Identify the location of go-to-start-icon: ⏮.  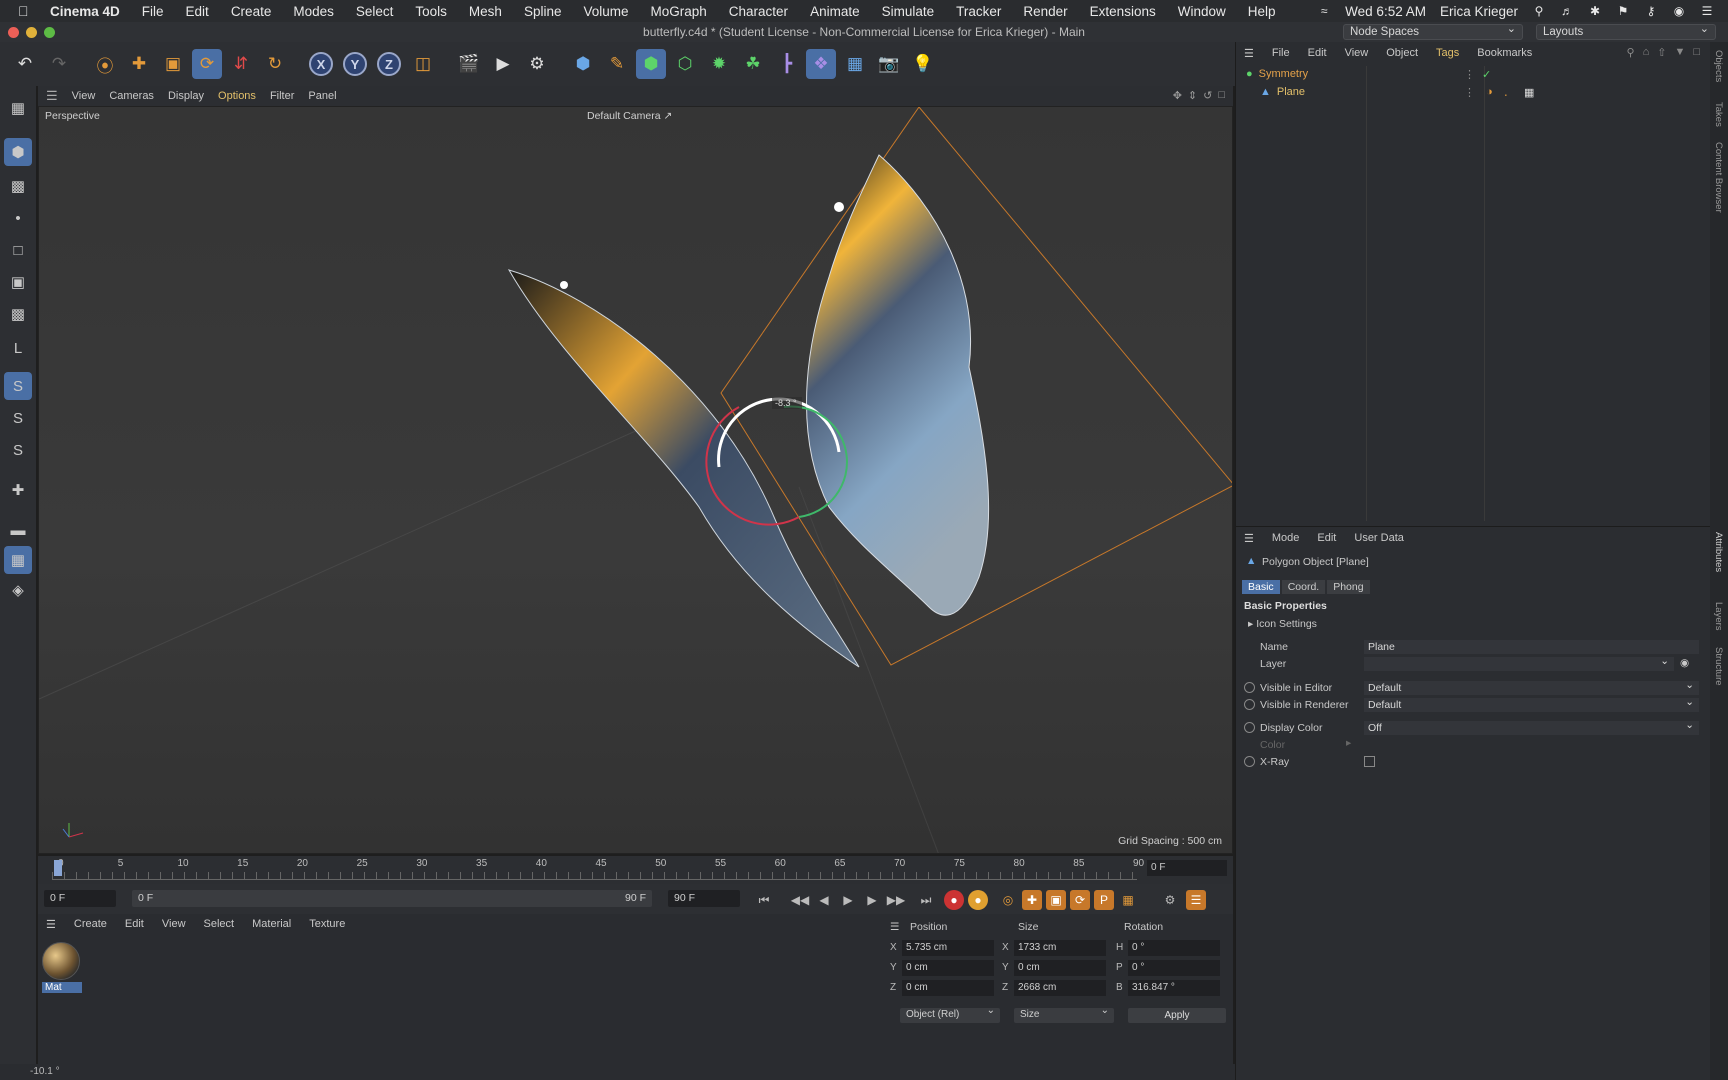
(764, 900).